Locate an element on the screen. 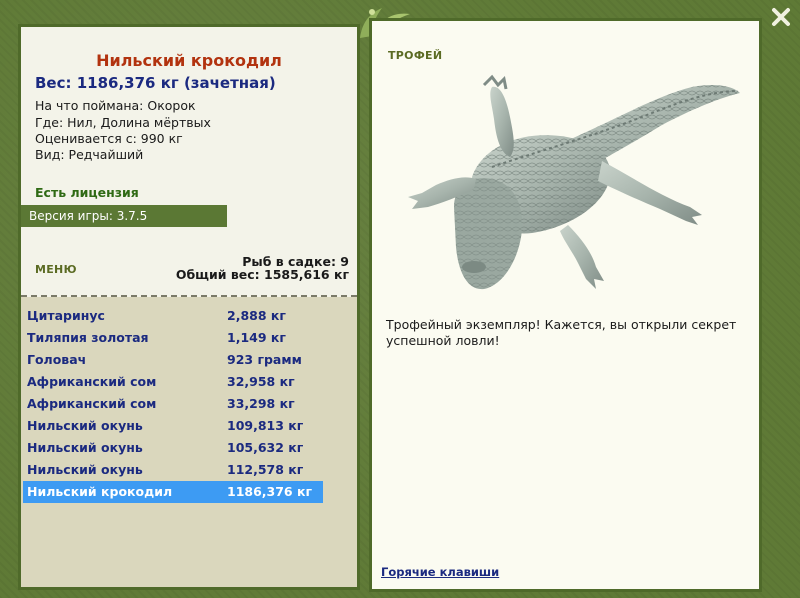 This screenshot has width=800, height=598. catch-list-item: Нильский окунь 105,632 кг is located at coordinates (173, 448).